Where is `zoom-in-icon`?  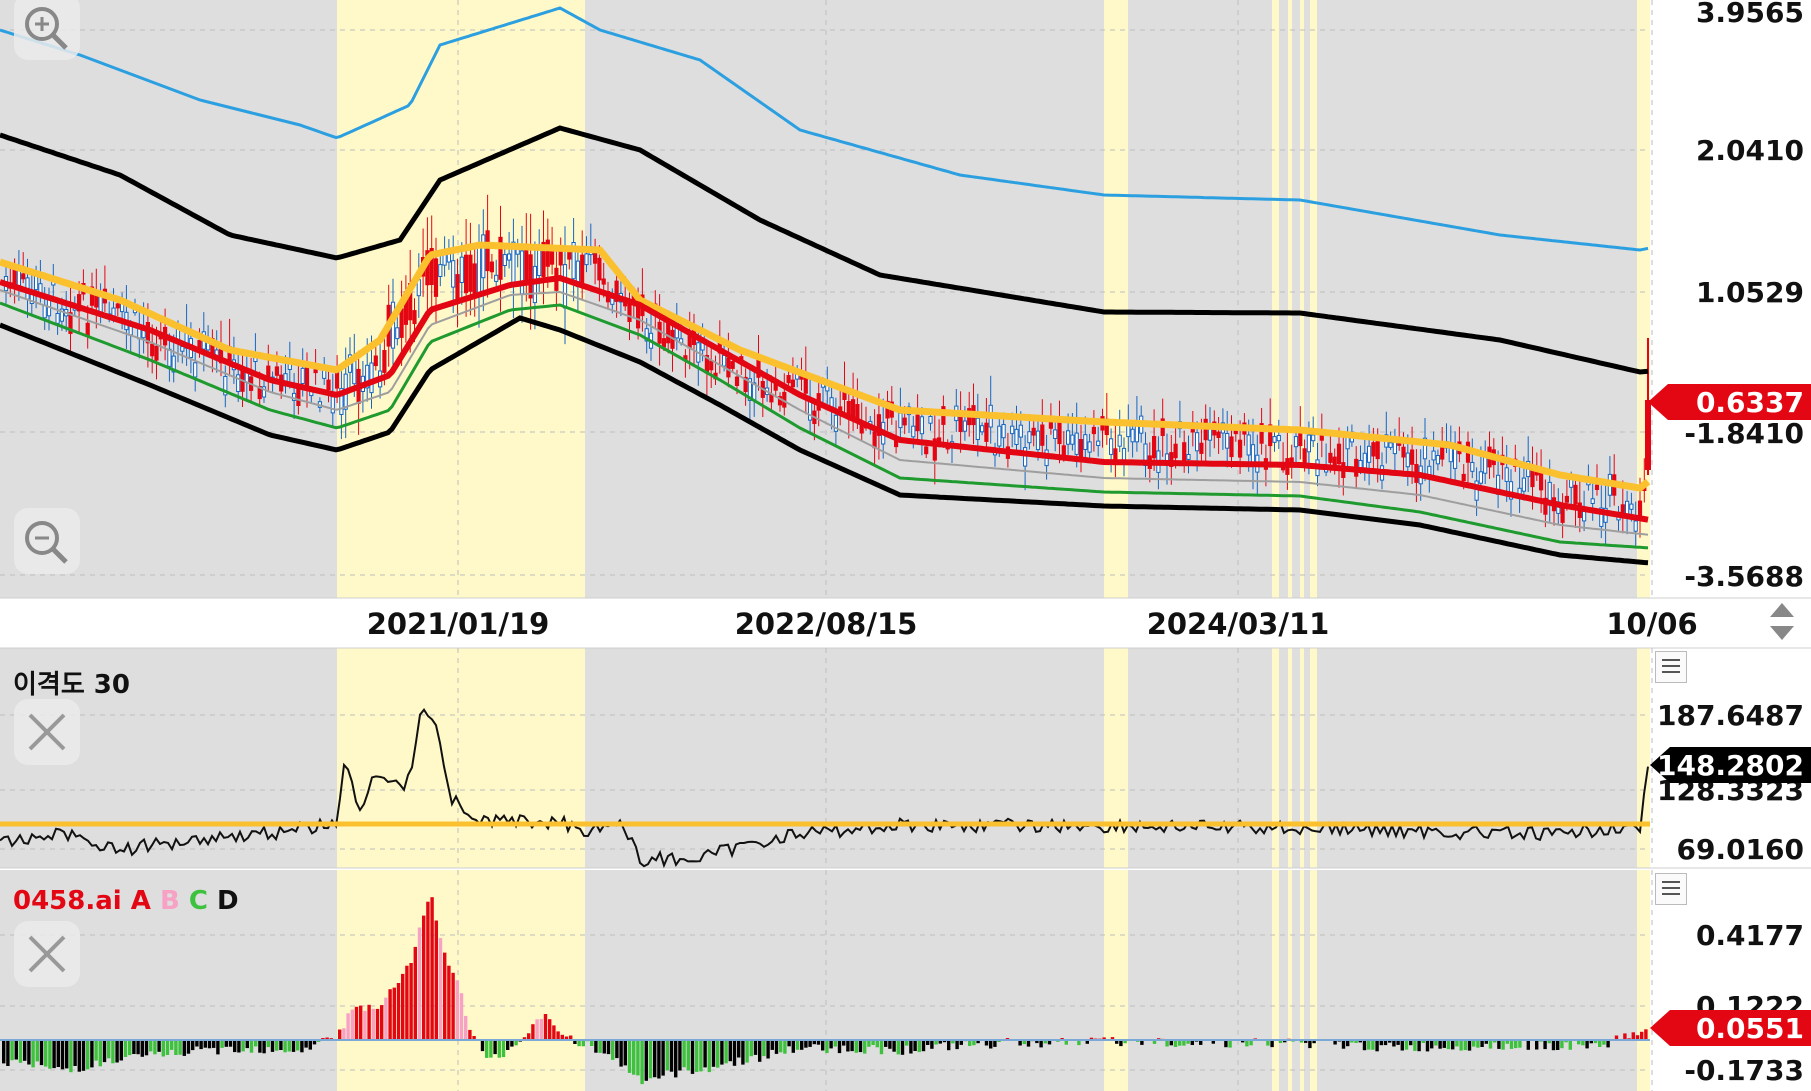 zoom-in-icon is located at coordinates (46, 28).